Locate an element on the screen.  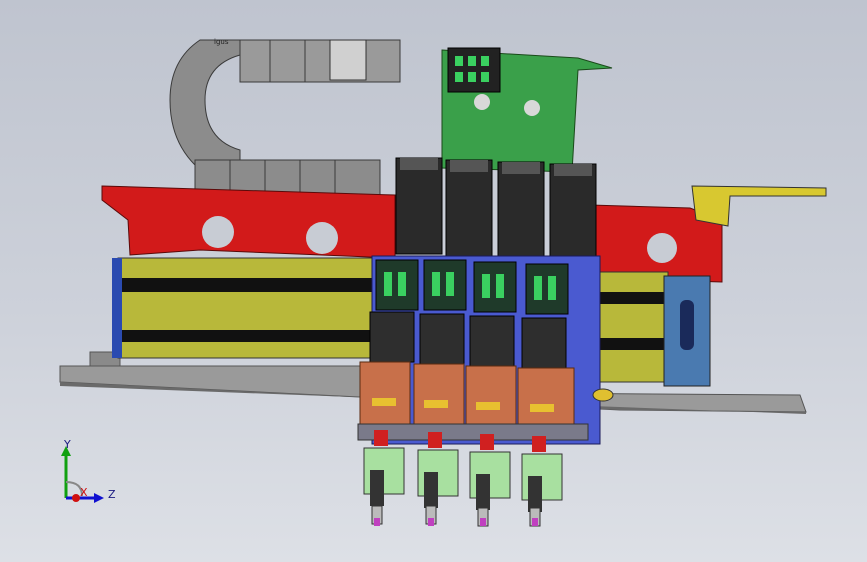
x-axis-label: X is located at coordinates (84, 492).